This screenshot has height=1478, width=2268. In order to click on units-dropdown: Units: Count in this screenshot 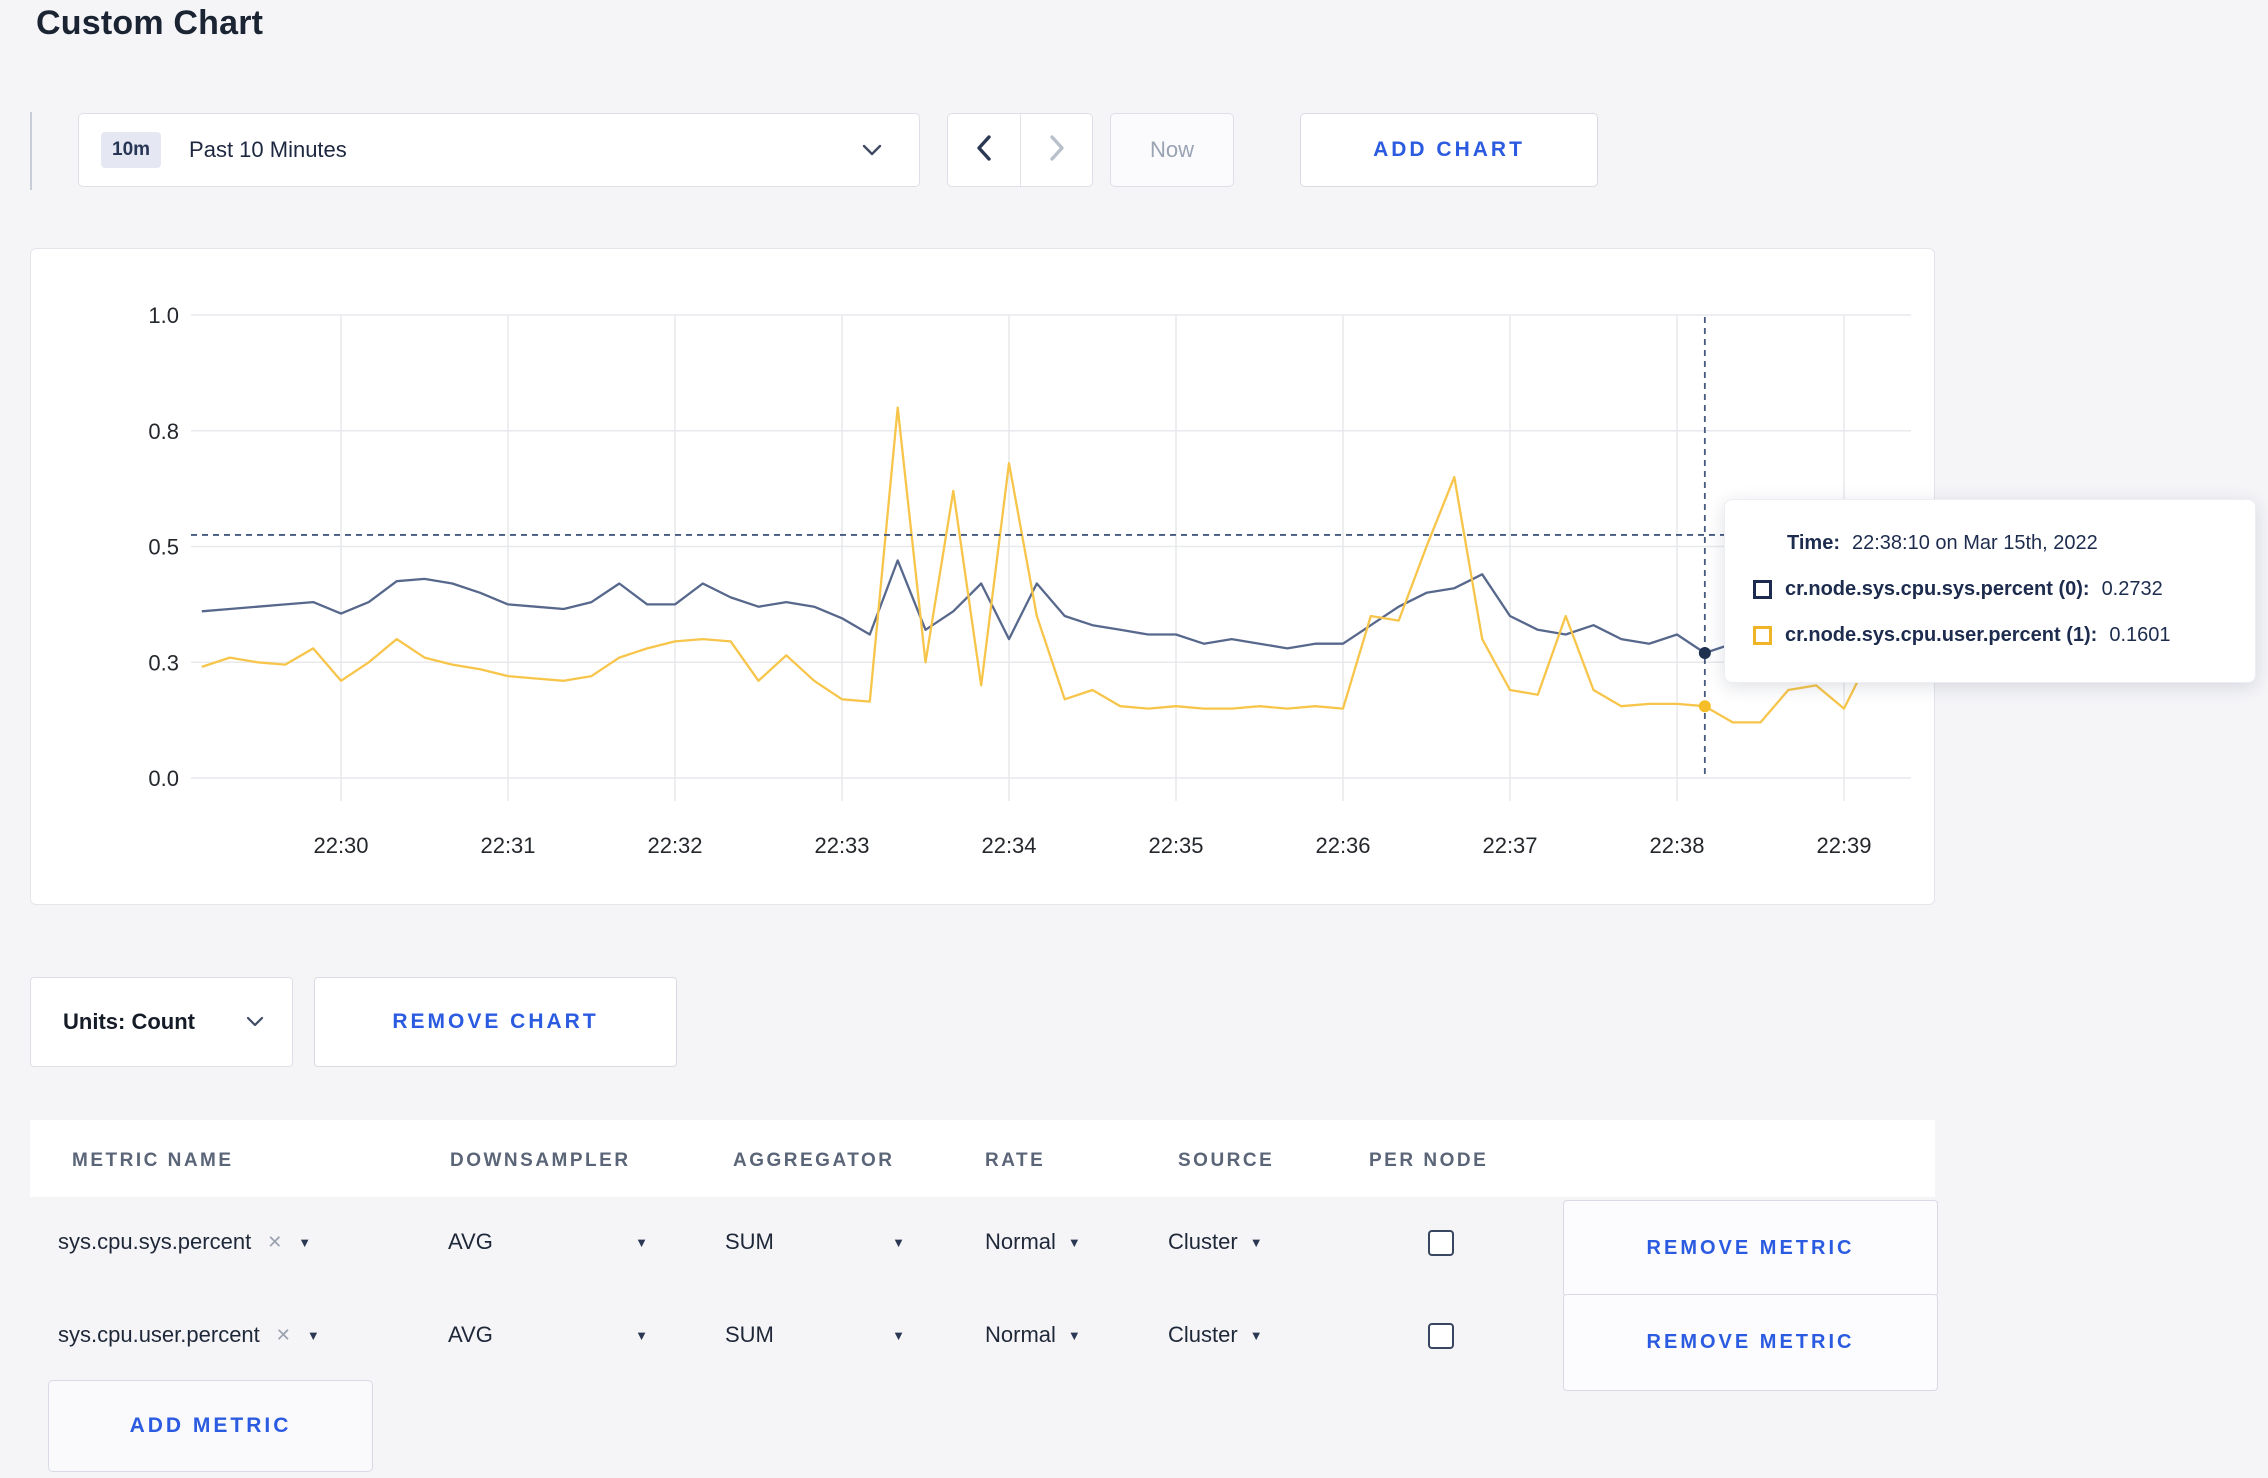, I will do `click(161, 1022)`.